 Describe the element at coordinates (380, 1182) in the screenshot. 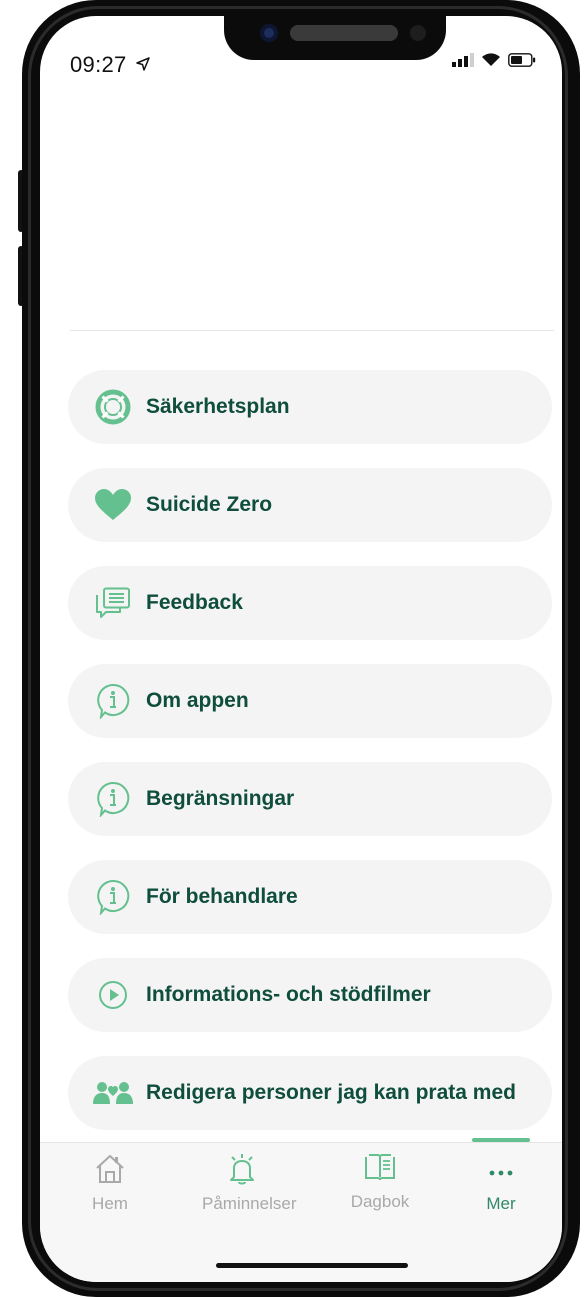

I see `tab-dagbok: Dagbok` at that location.